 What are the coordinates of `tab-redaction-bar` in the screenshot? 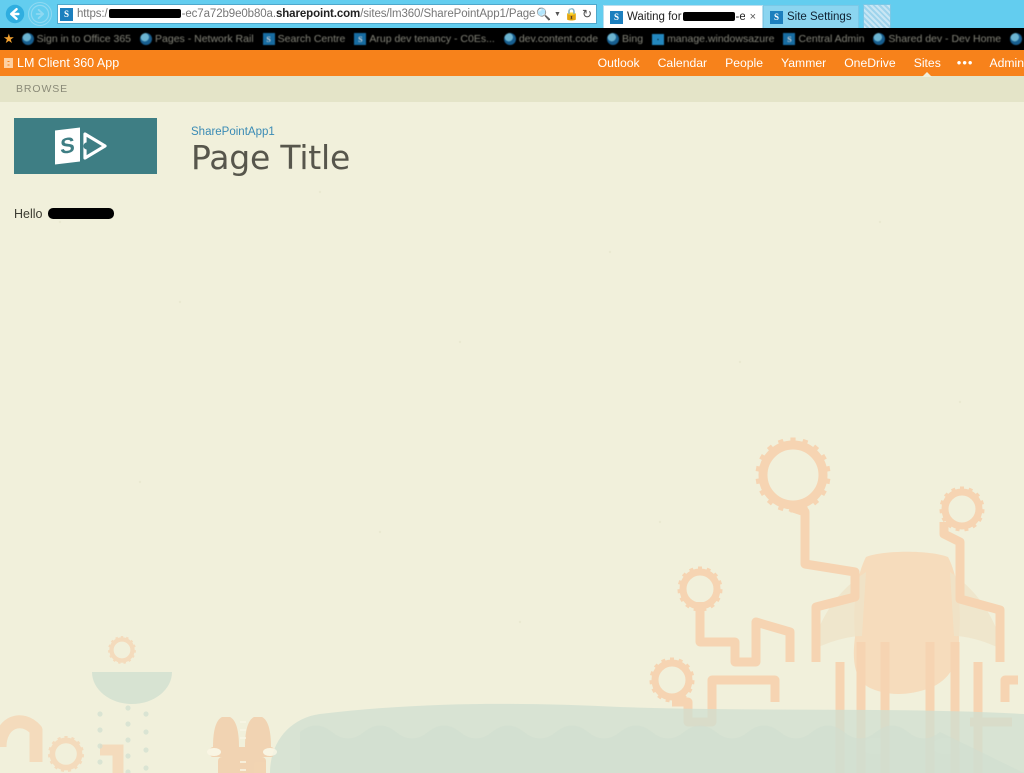 It's located at (708, 17).